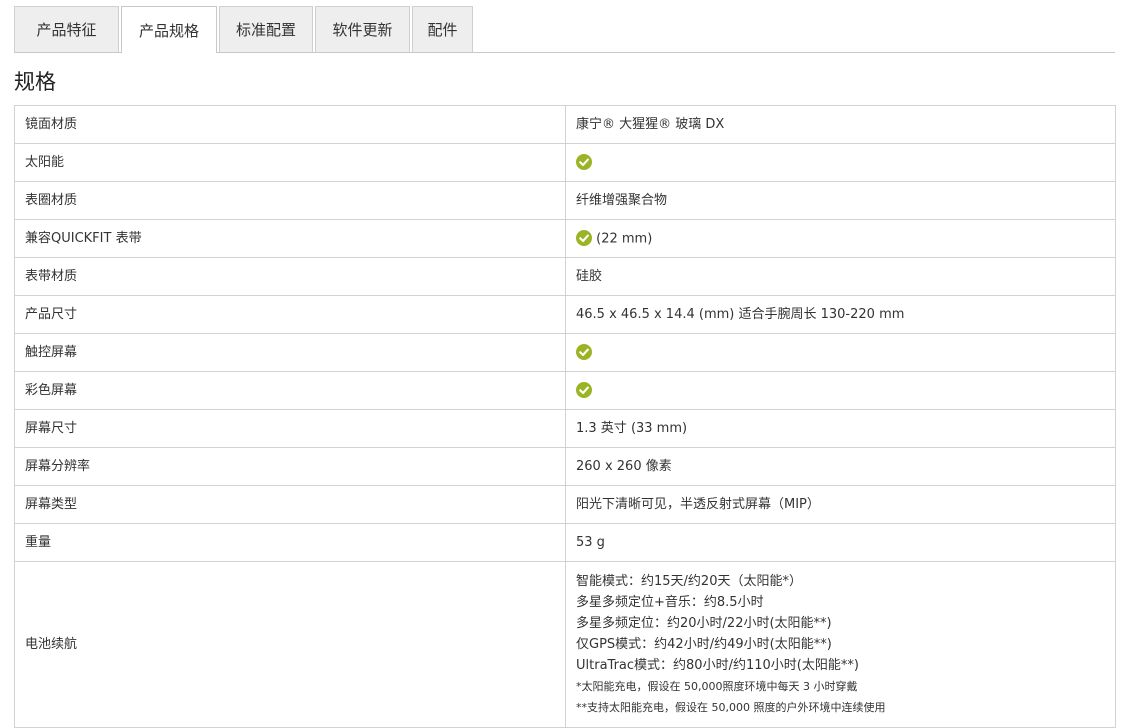  What do you see at coordinates (731, 707) in the screenshot?
I see `battery-footnote: **支持太阳能充电，假设在 50,000 照度的户外环境中连续使用` at bounding box center [731, 707].